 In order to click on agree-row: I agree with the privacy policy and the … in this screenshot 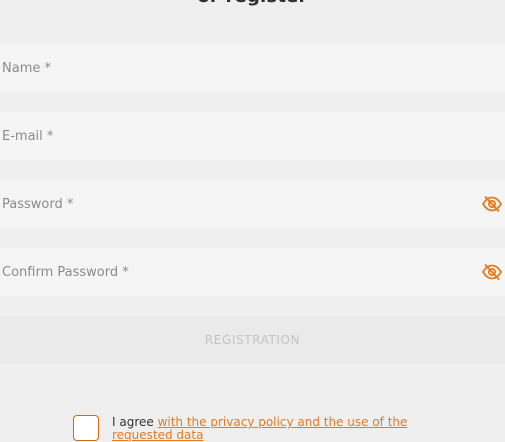, I will do `click(252, 428)`.